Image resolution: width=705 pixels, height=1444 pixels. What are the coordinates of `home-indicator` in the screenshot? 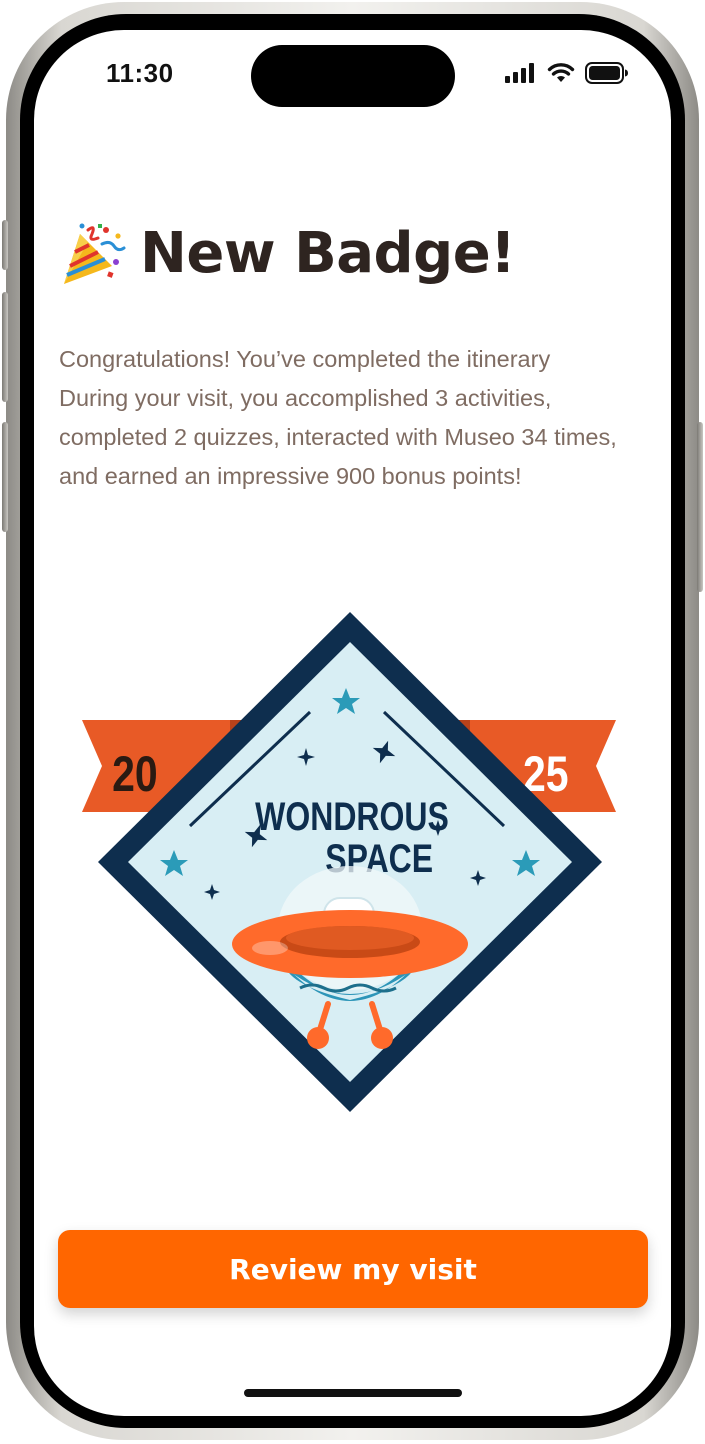 It's located at (353, 1393).